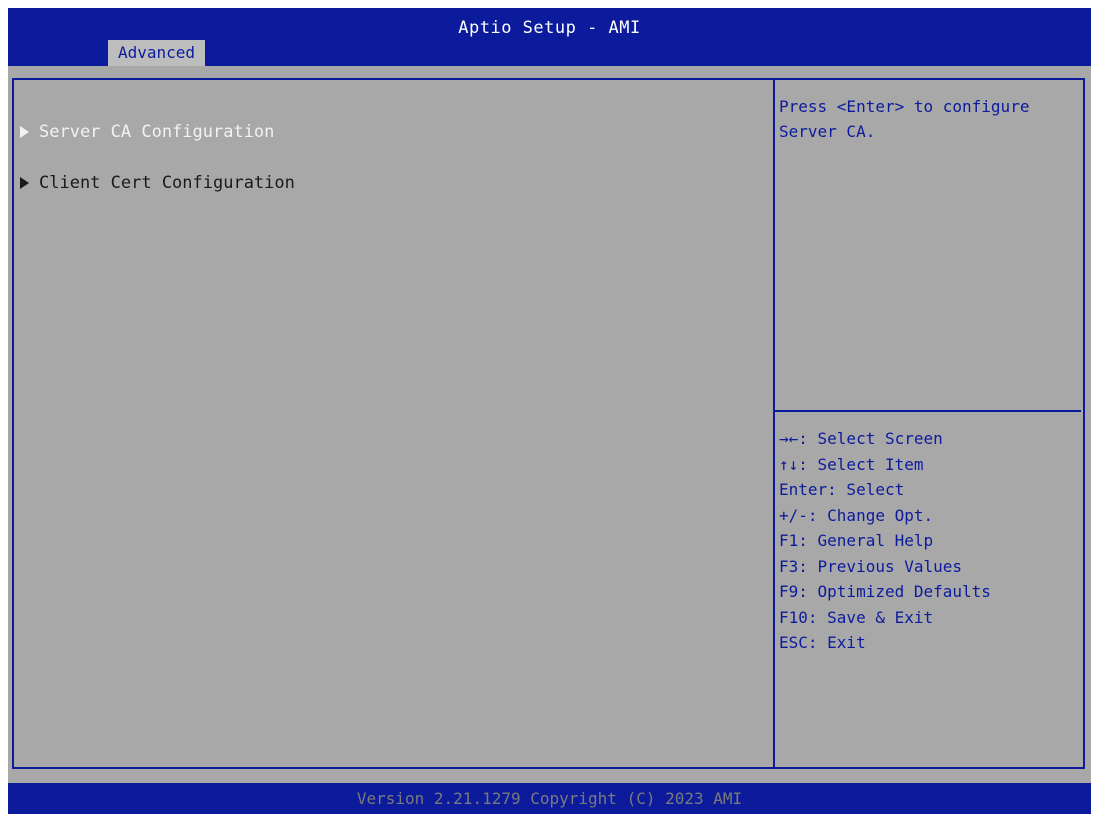 This screenshot has width=1095, height=818. Describe the element at coordinates (861, 438) in the screenshot. I see `key-hint-select-screen: →←: Select Screen` at that location.